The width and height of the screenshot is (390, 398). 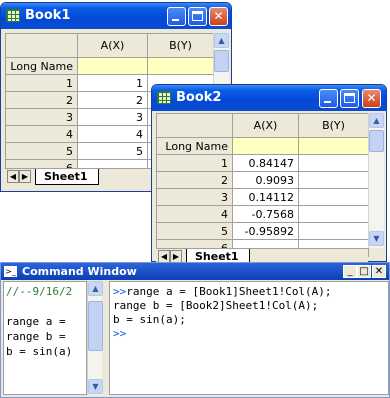 What do you see at coordinates (350, 271) in the screenshot?
I see `minimize-icon: _` at bounding box center [350, 271].